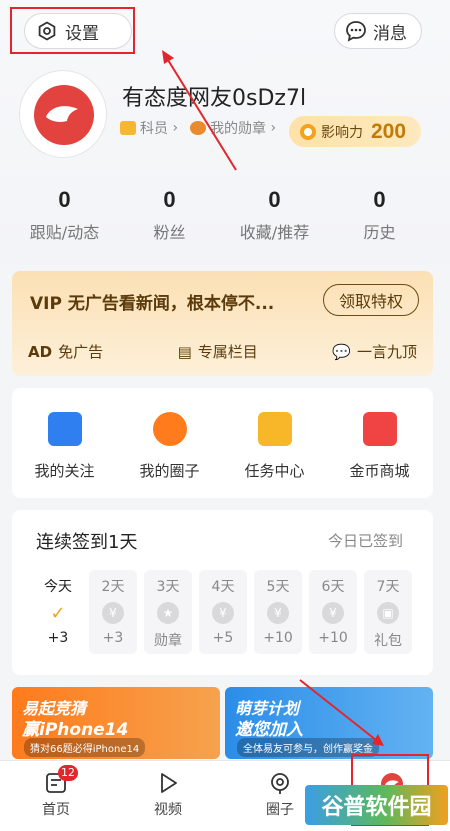 The height and width of the screenshot is (831, 450). Describe the element at coordinates (376, 805) in the screenshot. I see `watermark-logo: 谷普软件园` at that location.